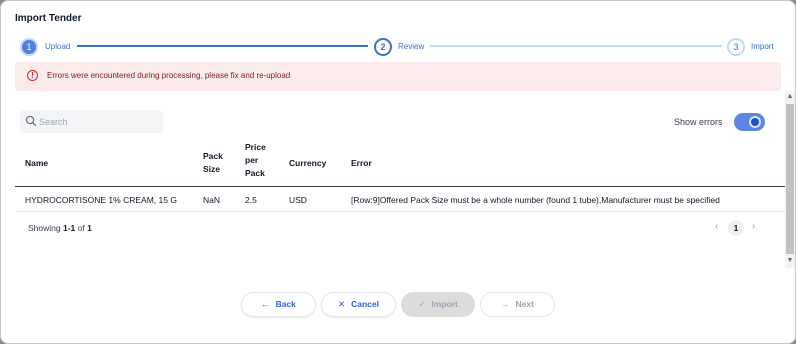 The width and height of the screenshot is (796, 344). What do you see at coordinates (422, 304) in the screenshot?
I see `check-icon: ✓` at bounding box center [422, 304].